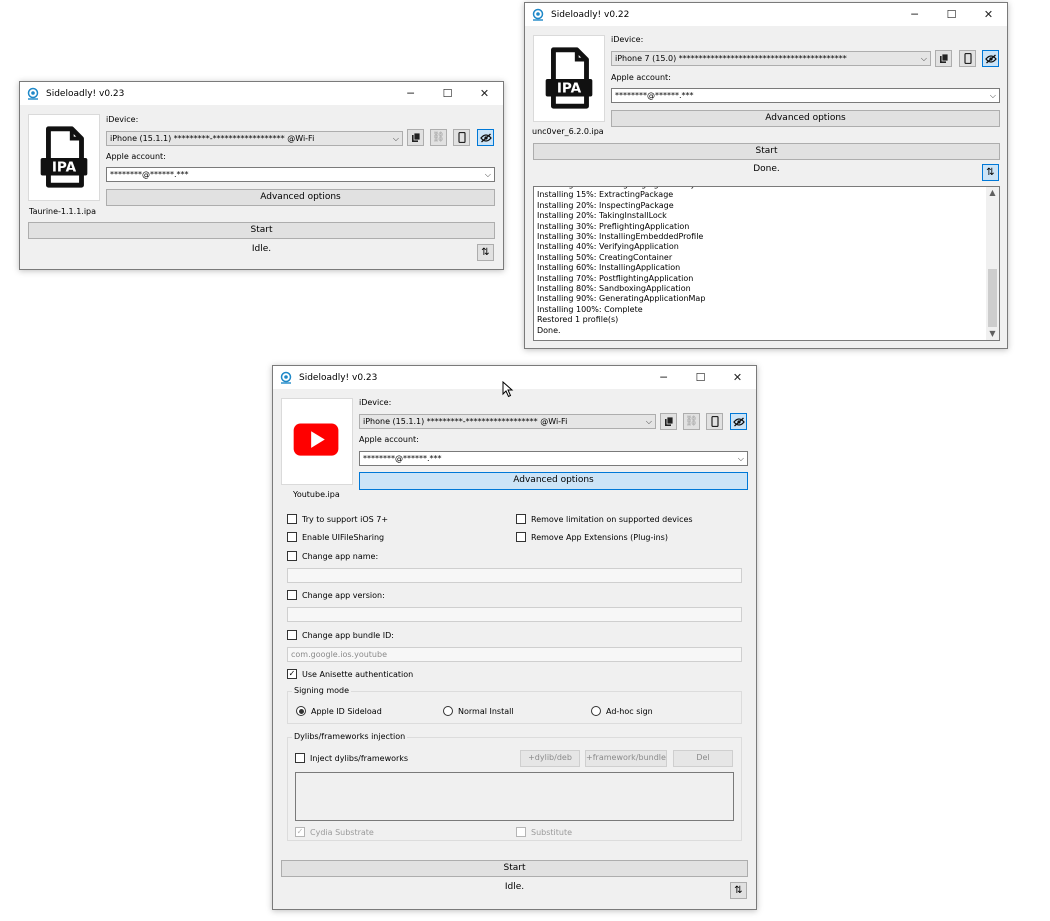  I want to click on inject-dylibs-checkbox: Inject dylibs/frameworks, so click(351, 758).